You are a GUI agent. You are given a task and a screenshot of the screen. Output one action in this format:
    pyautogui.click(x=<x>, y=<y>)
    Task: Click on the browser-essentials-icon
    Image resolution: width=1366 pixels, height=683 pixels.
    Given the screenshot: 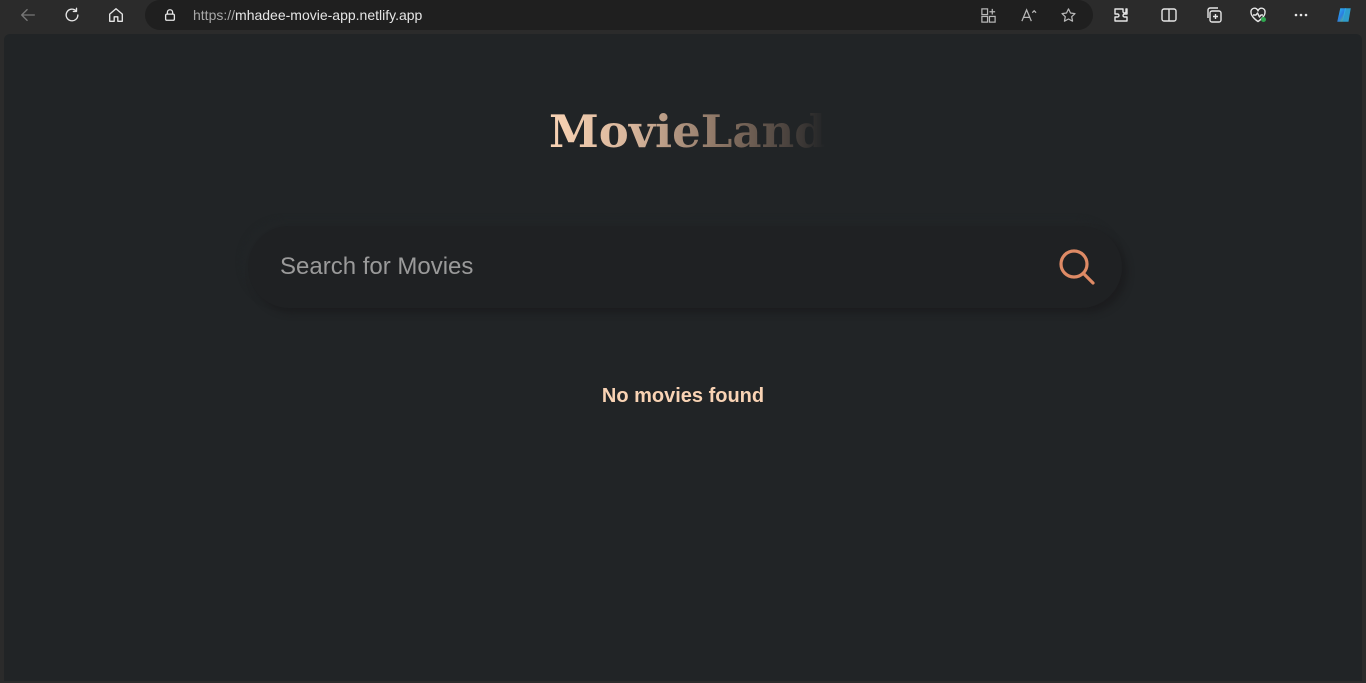 What is the action you would take?
    pyautogui.click(x=1258, y=15)
    